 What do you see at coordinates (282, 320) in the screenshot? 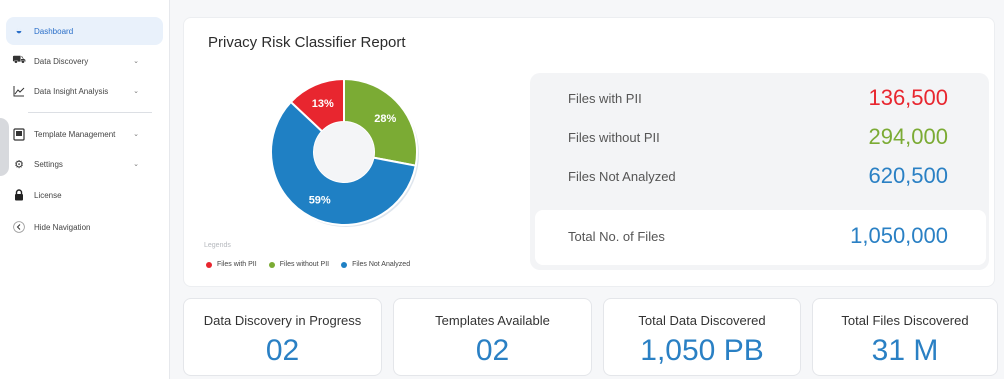
I see `card-label: Data Discovery in Progress` at bounding box center [282, 320].